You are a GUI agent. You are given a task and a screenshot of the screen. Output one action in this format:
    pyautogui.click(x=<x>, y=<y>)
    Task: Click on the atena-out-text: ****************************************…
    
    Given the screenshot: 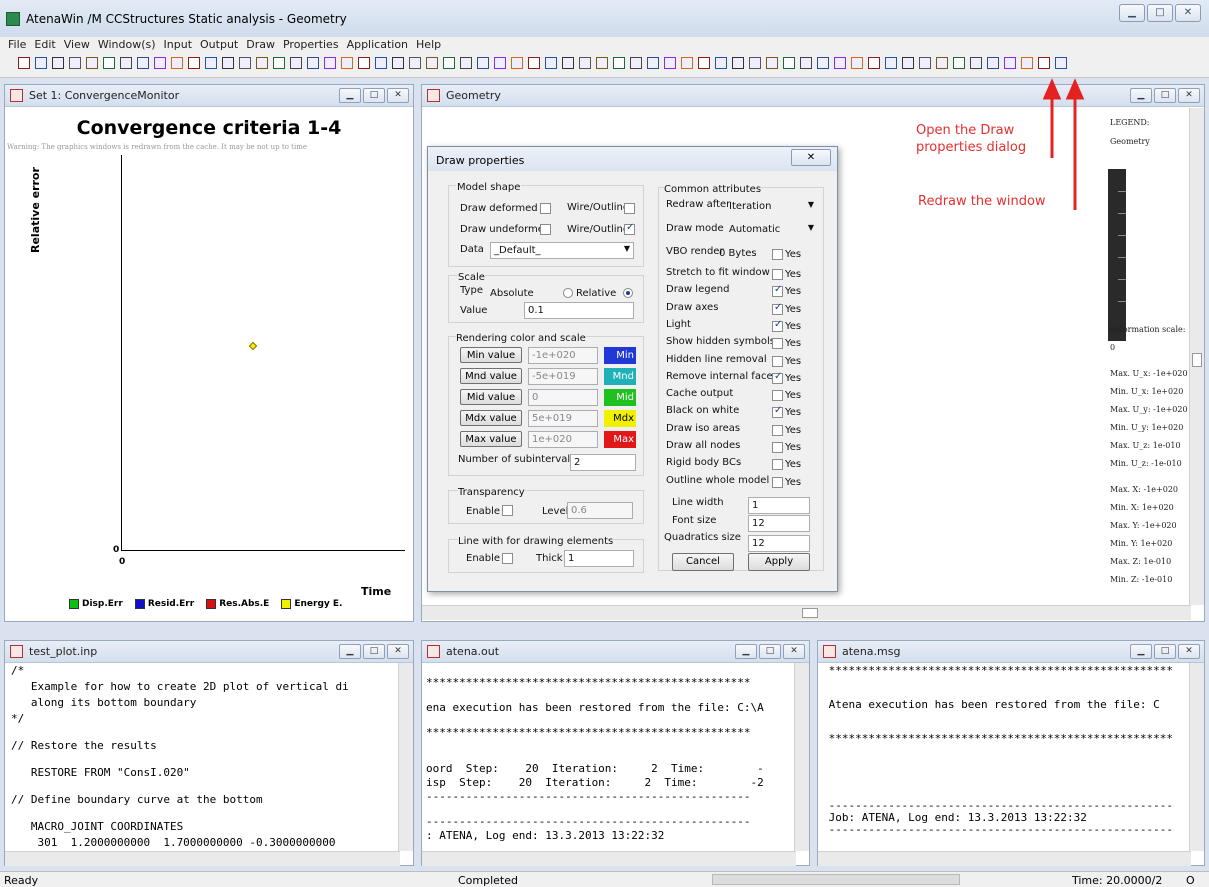 What is the action you would take?
    pyautogui.click(x=610, y=757)
    